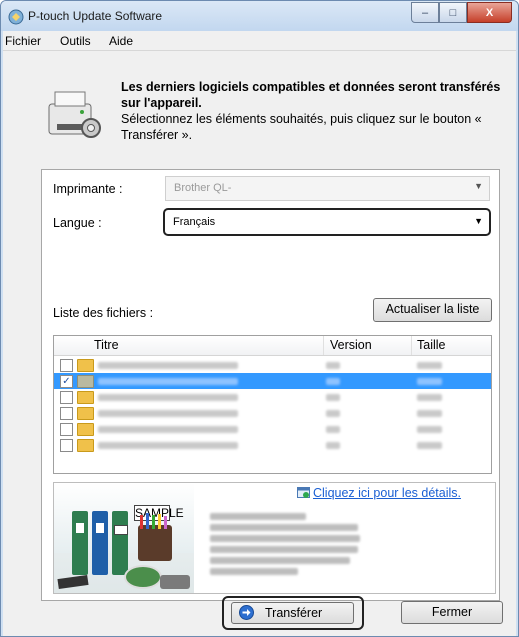 This screenshot has height=637, width=519. I want to click on column-size: Taille, so click(451, 345).